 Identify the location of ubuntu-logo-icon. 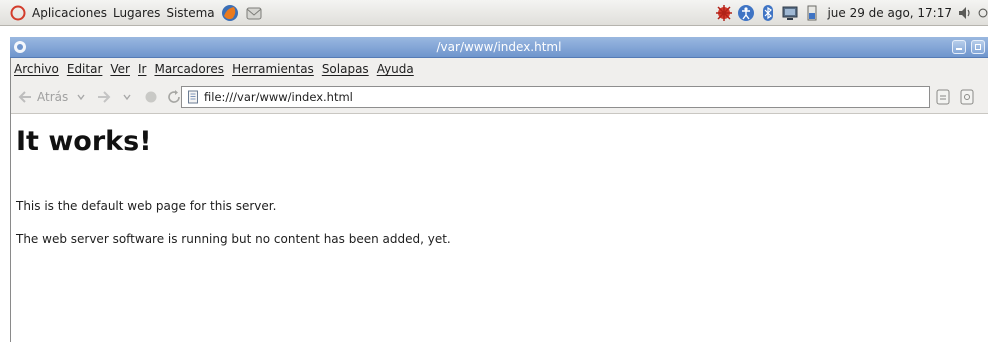
(18, 13).